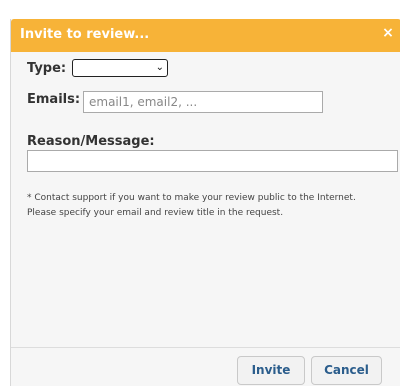 The image size is (400, 386). Describe the element at coordinates (388, 33) in the screenshot. I see `close-icon: ×` at that location.